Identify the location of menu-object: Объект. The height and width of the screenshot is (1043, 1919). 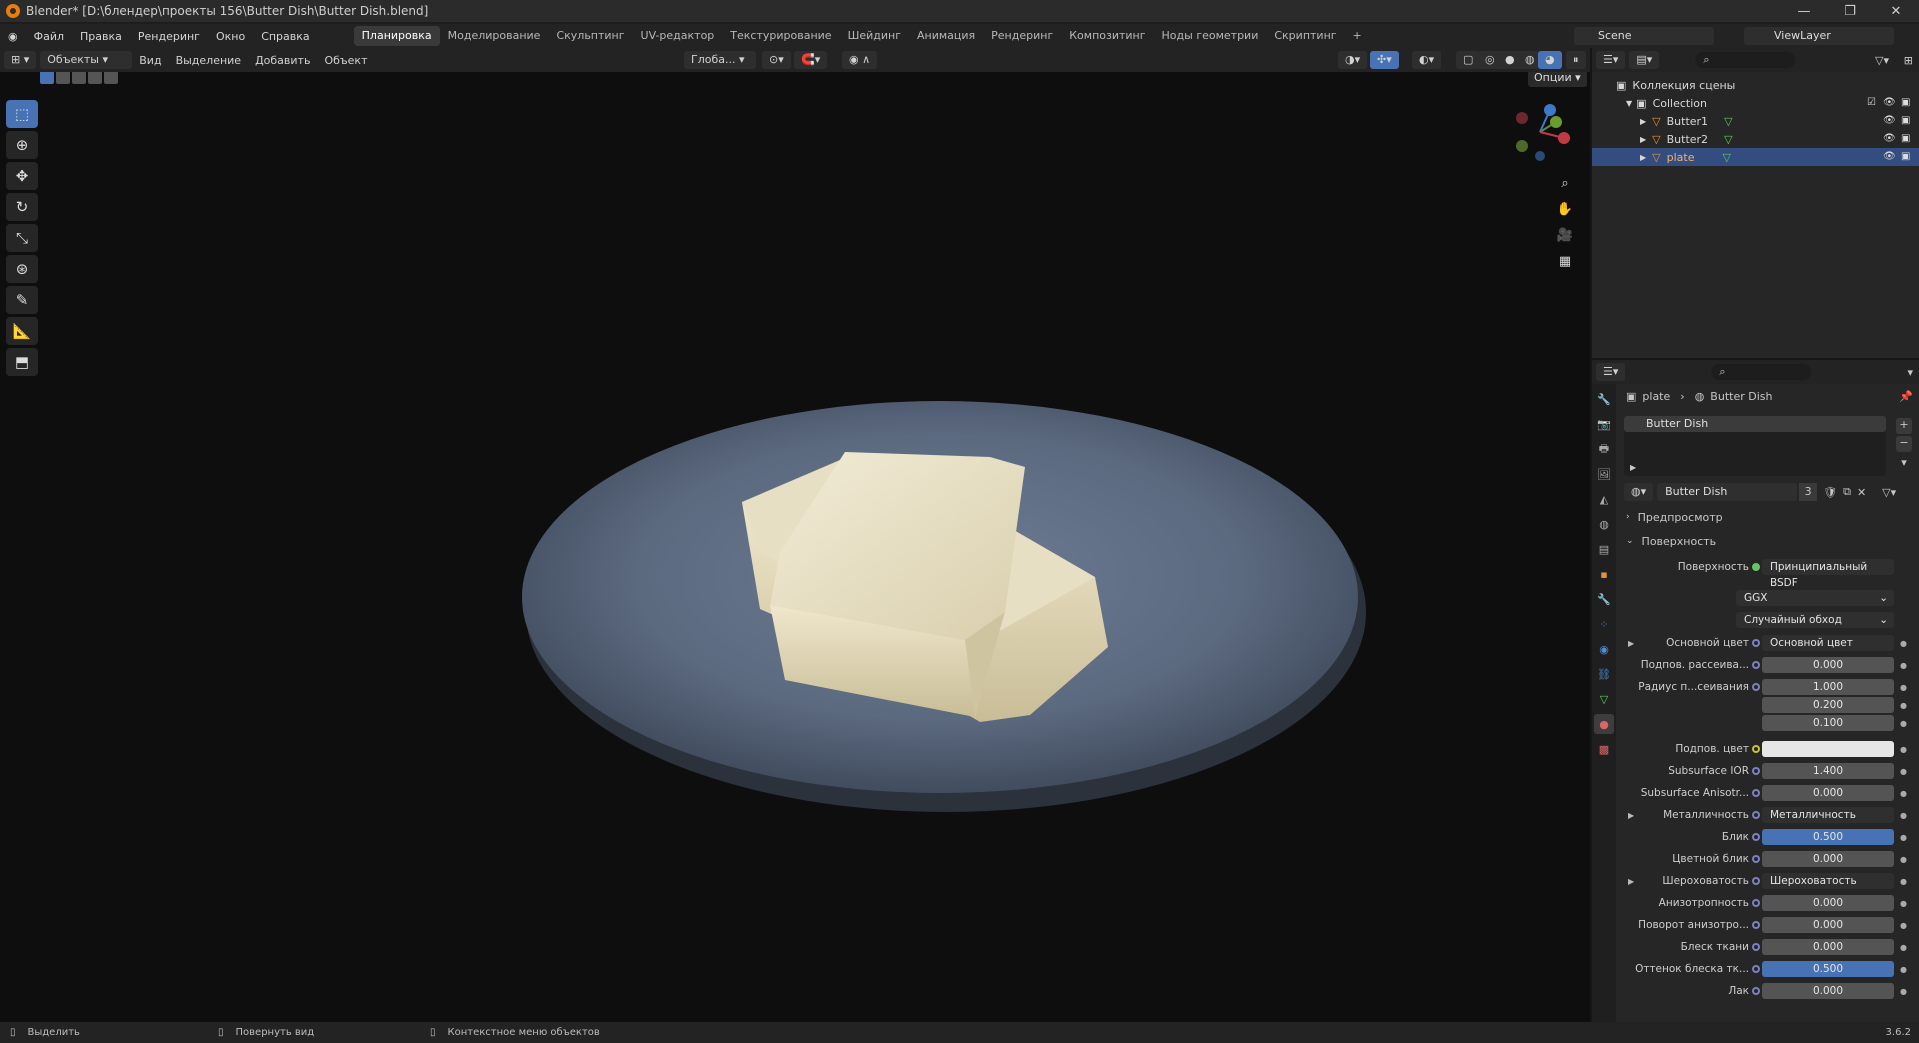
(345, 60).